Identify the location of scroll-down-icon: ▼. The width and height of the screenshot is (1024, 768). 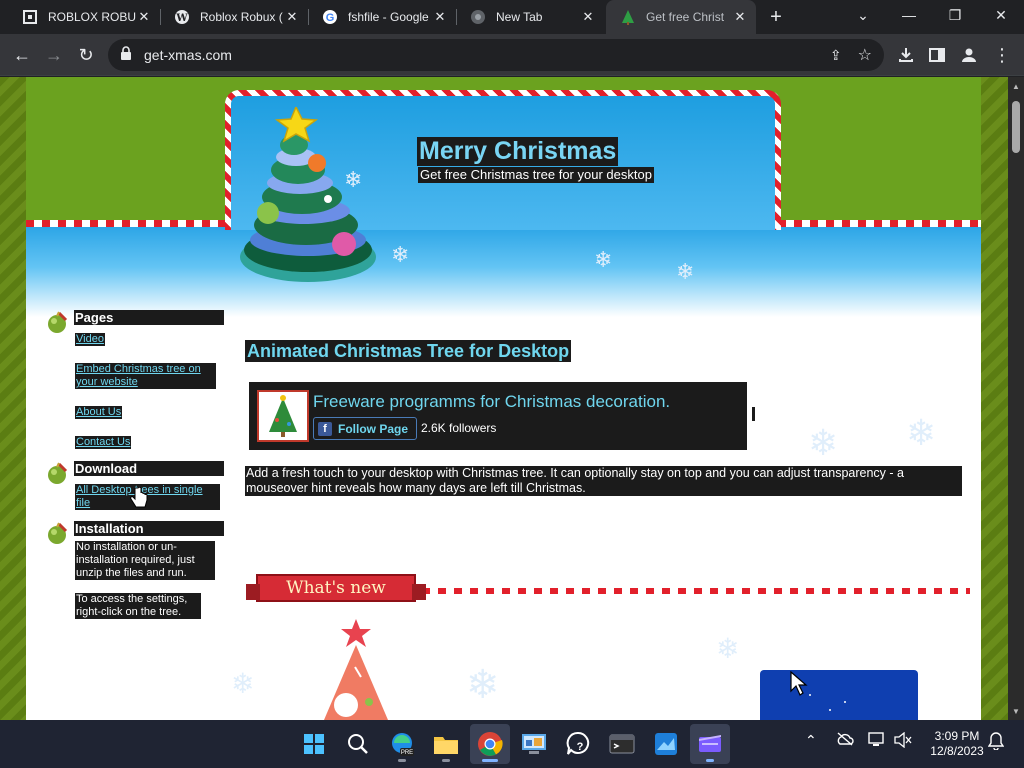
(1016, 711).